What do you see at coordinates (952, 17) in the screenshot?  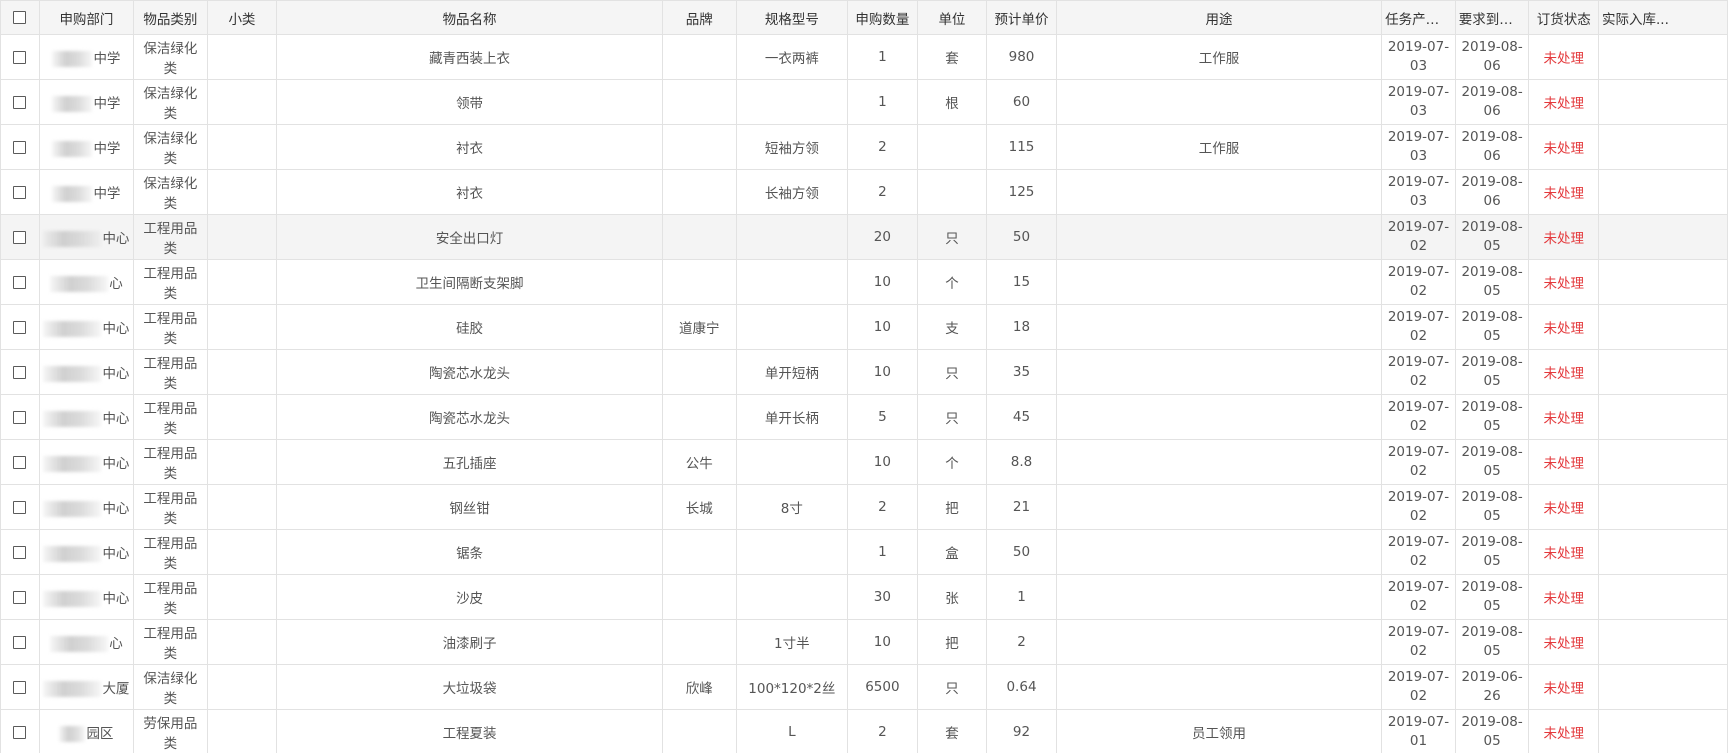 I see `column-header-unit: 单位` at bounding box center [952, 17].